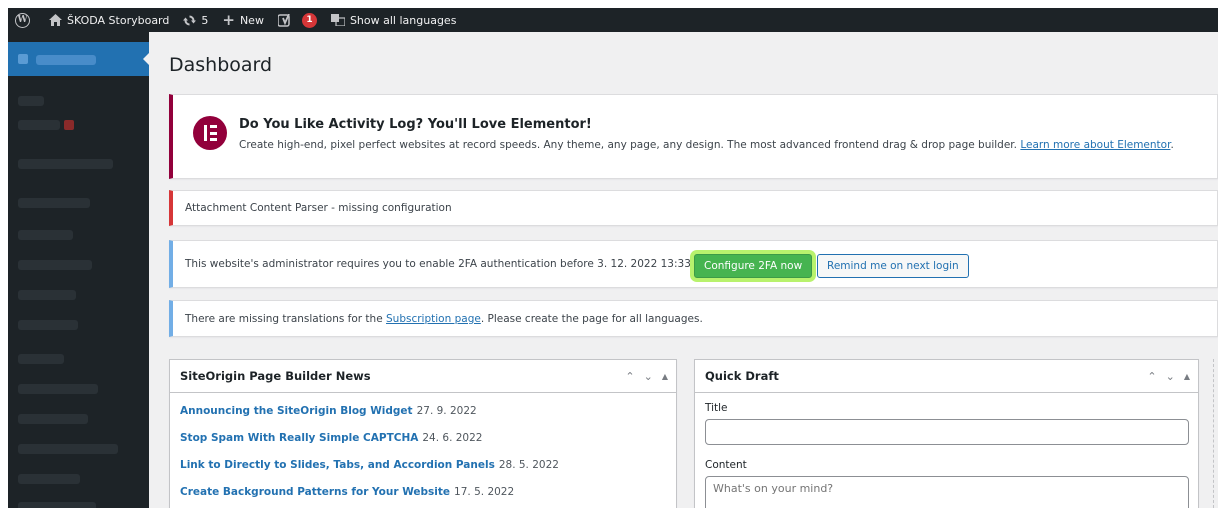  I want to click on yoast-notification-badge: 1, so click(309, 20).